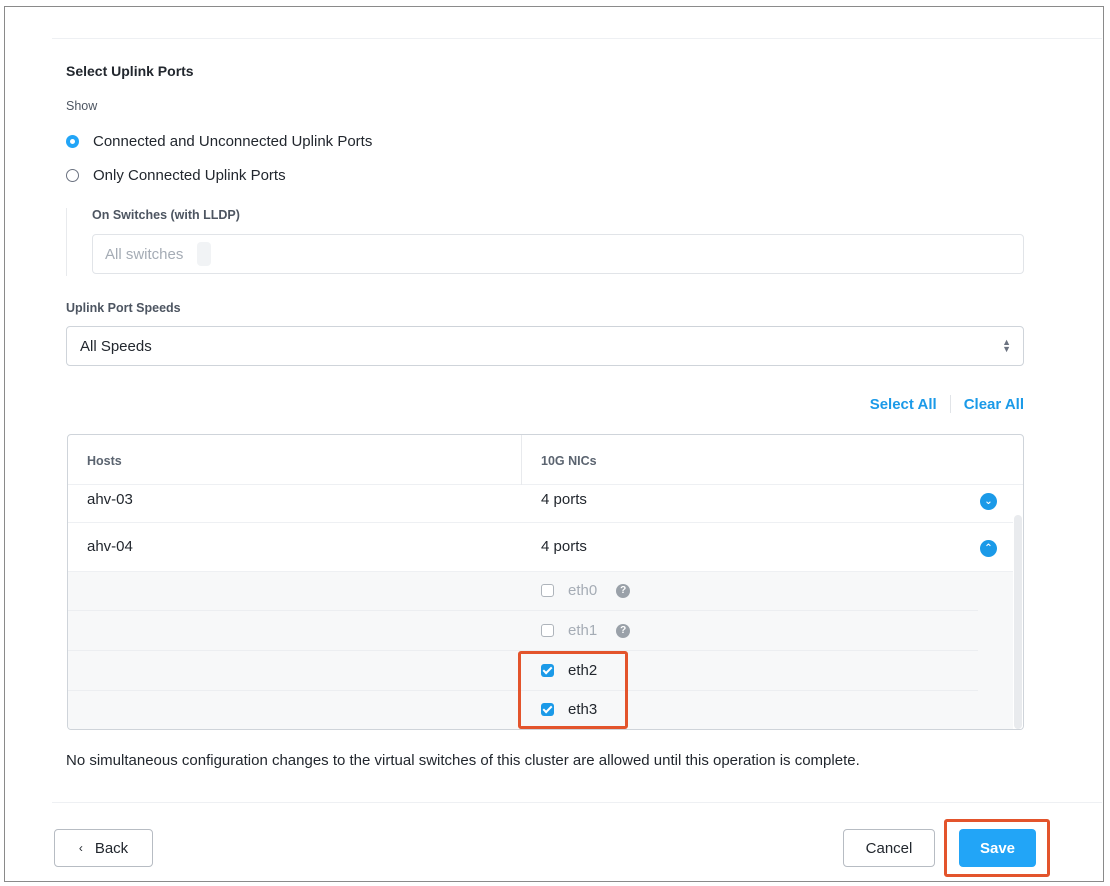 This screenshot has height=886, width=1110. What do you see at coordinates (104, 461) in the screenshot?
I see `column-header-hosts: Hosts` at bounding box center [104, 461].